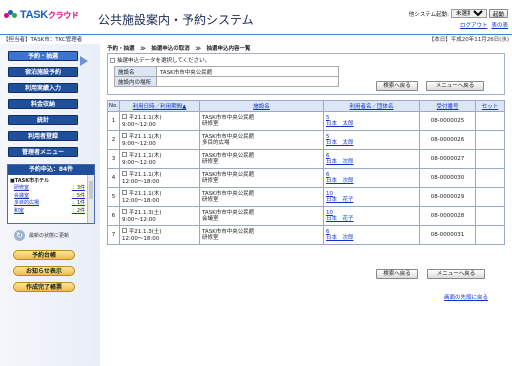 Image resolution: width=512 pixels, height=366 pixels. I want to click on row-no: 4, so click(113, 178).